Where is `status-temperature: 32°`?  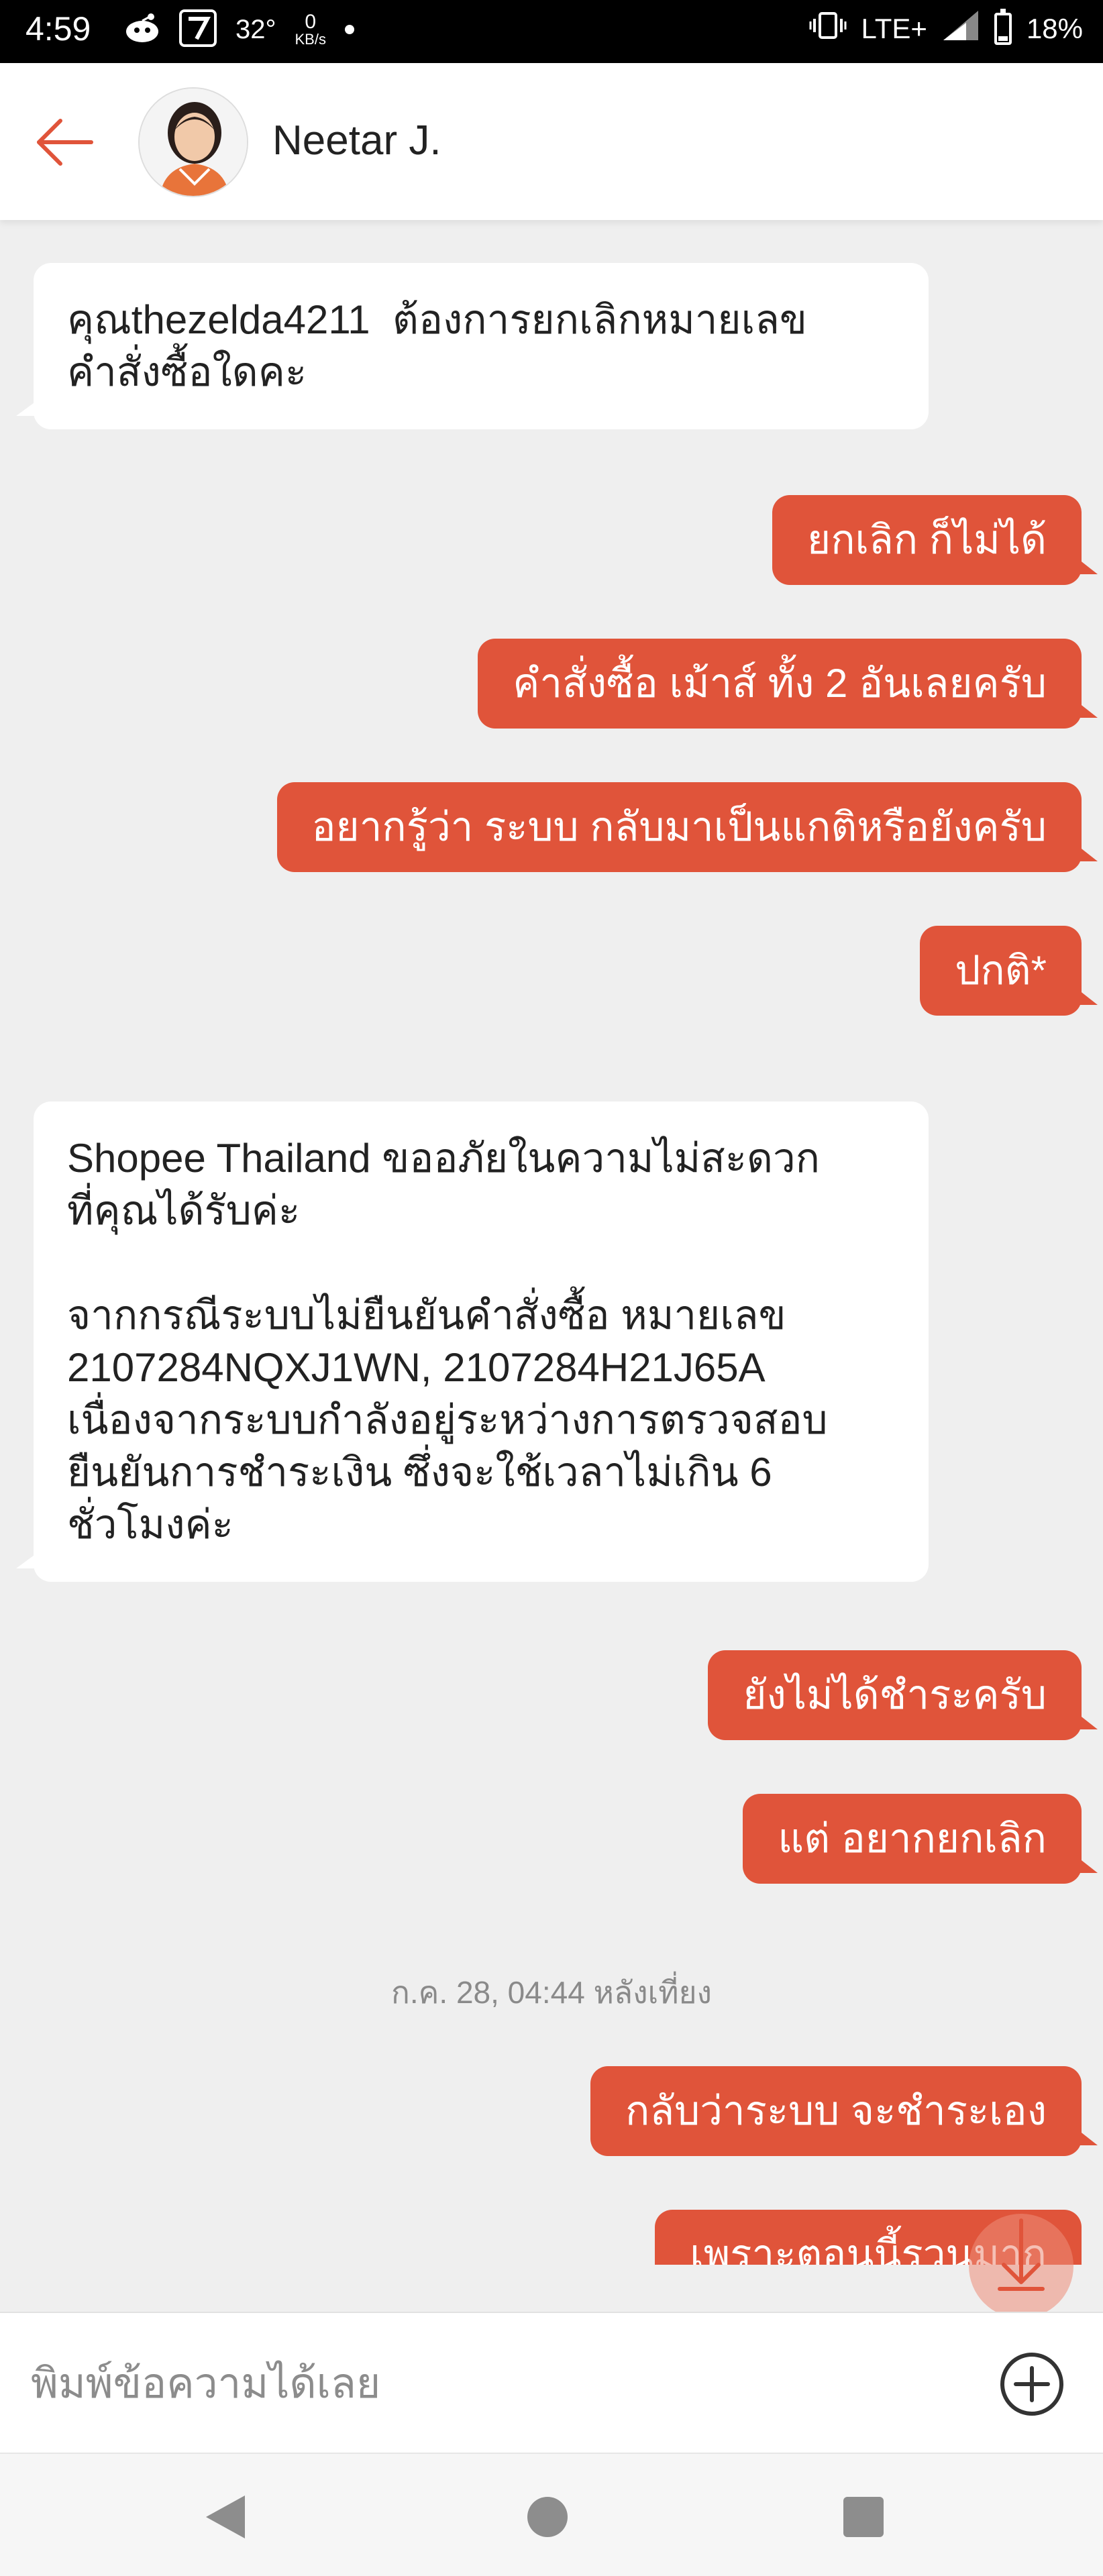 status-temperature: 32° is located at coordinates (256, 29).